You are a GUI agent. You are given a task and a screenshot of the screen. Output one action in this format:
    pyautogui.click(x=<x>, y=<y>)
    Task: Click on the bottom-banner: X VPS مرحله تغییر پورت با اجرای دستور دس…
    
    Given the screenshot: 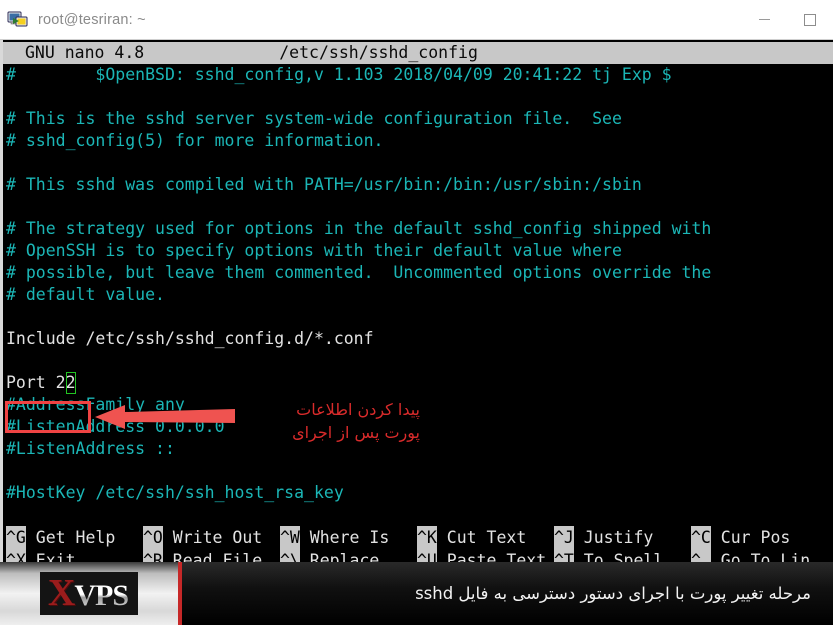 What is the action you would take?
    pyautogui.click(x=416, y=593)
    